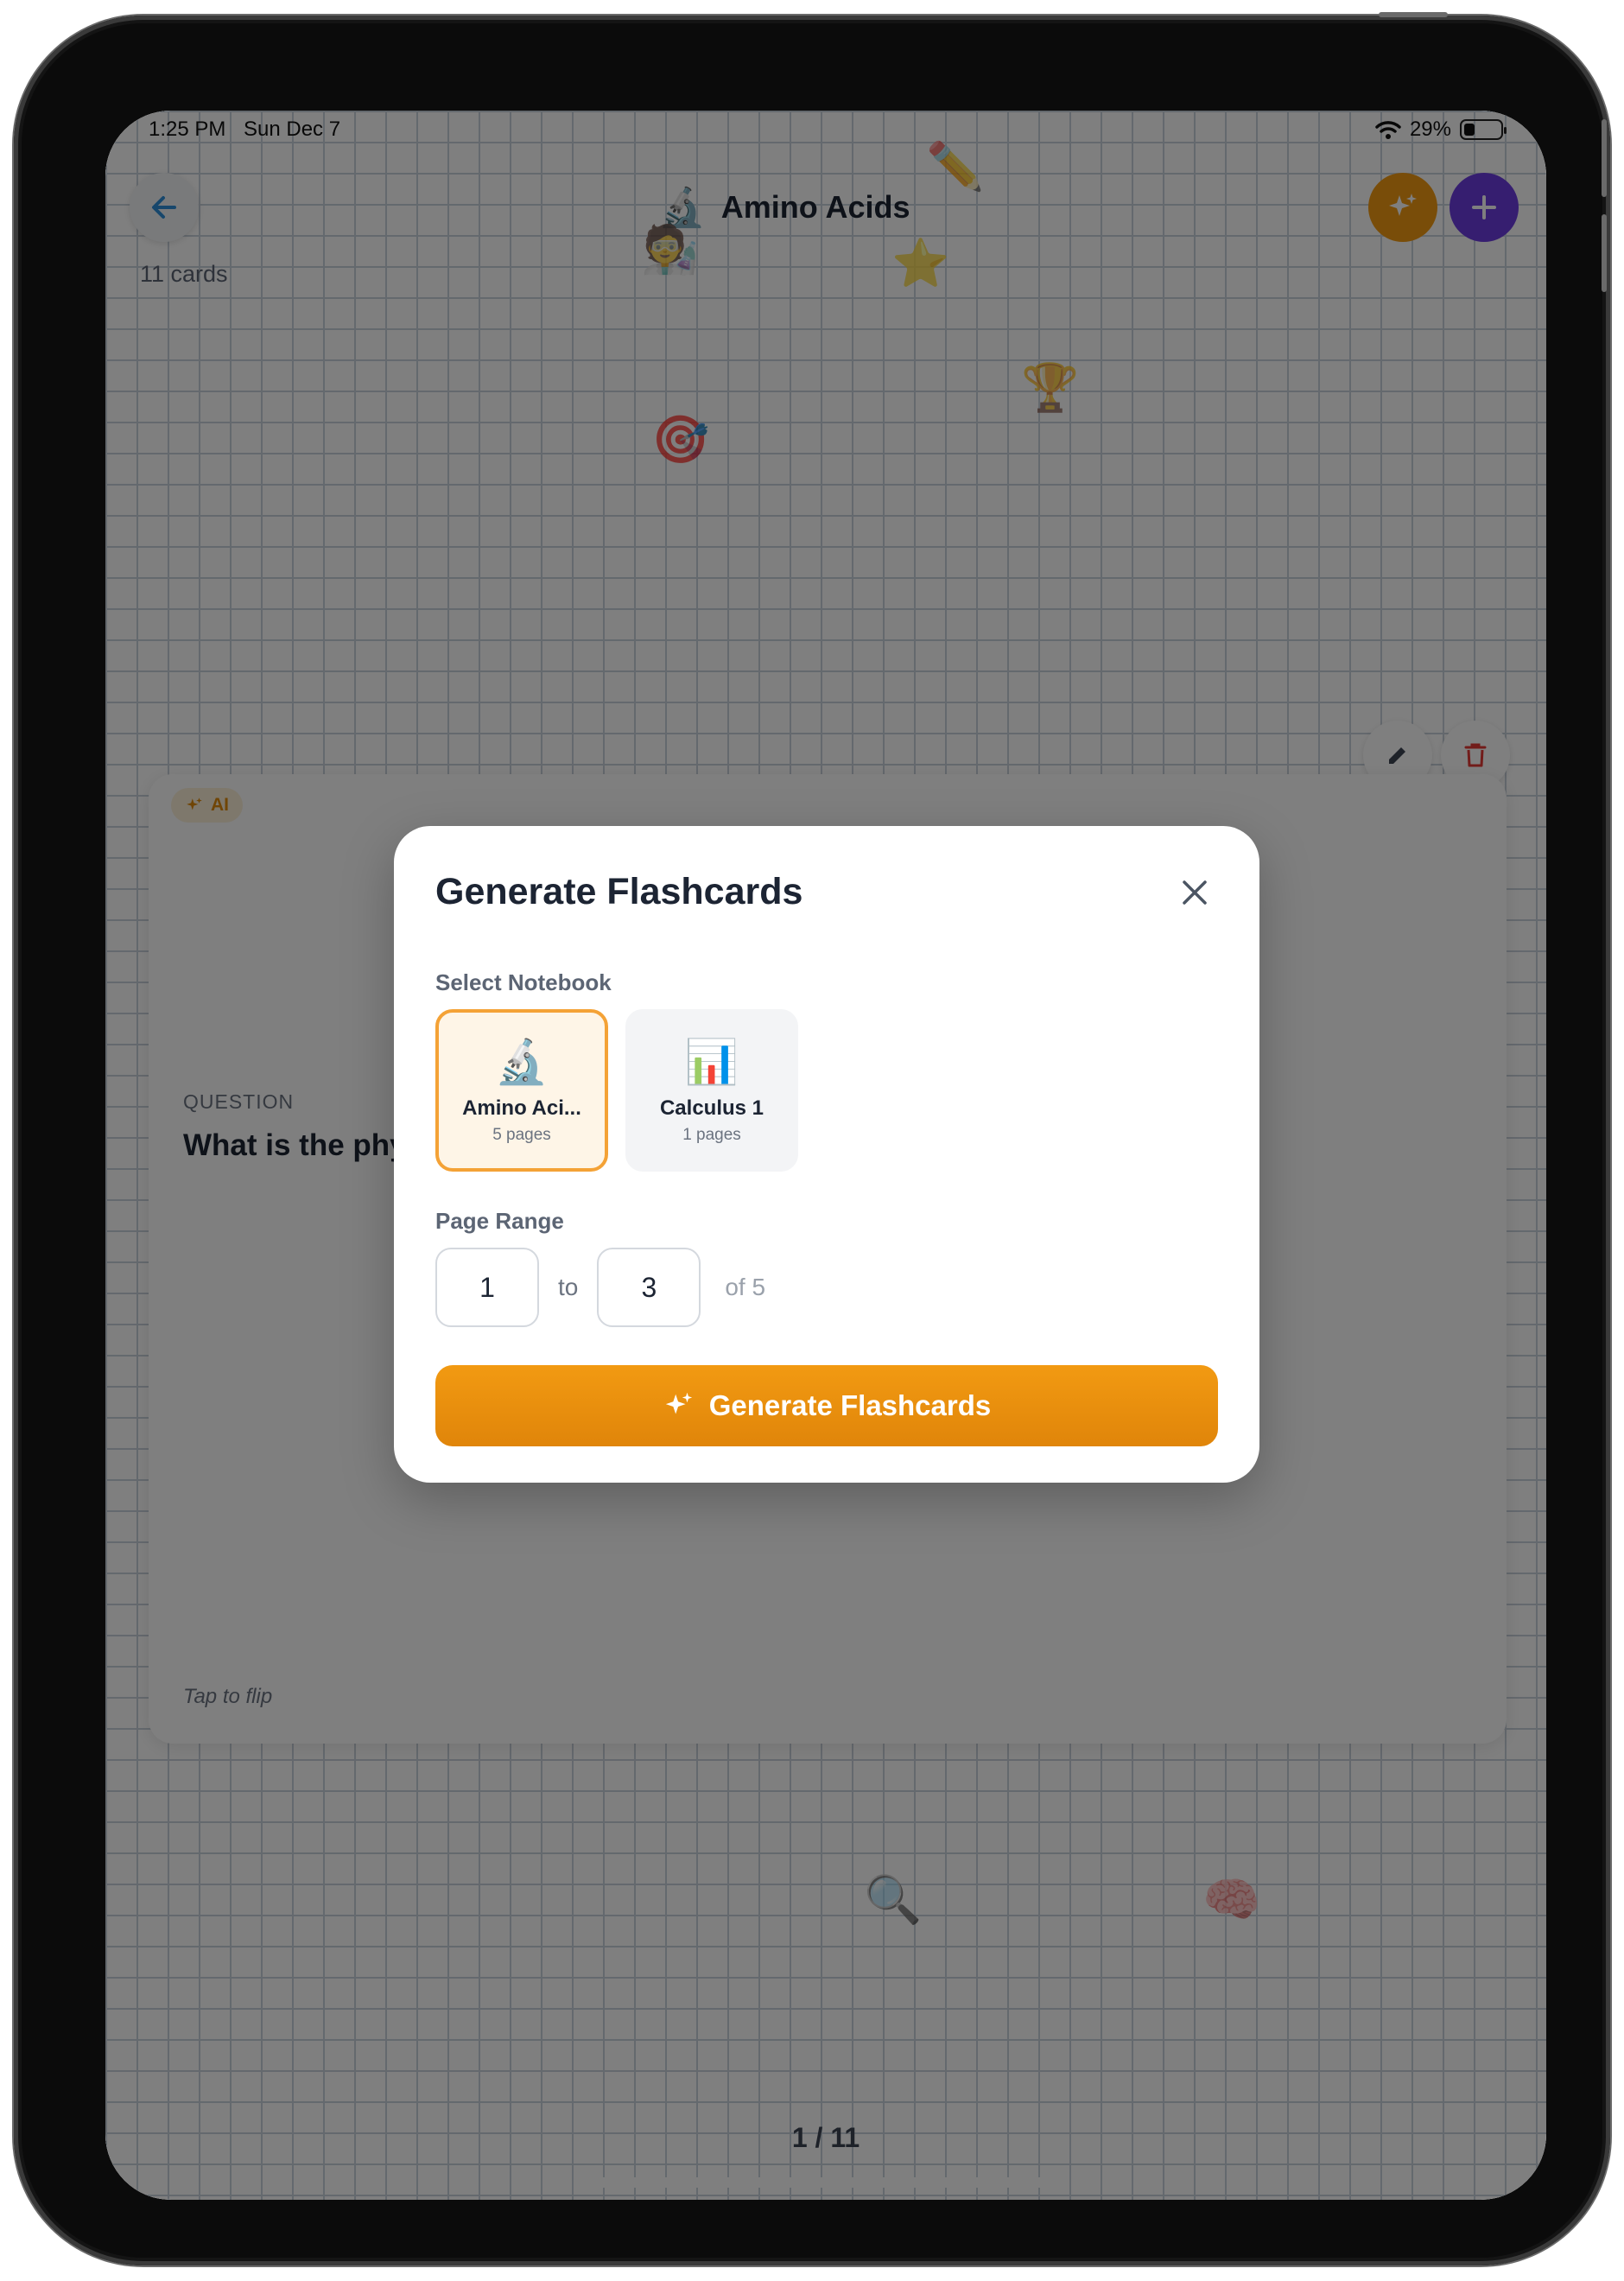  I want to click on bar-chart-icon: 📊, so click(711, 1062).